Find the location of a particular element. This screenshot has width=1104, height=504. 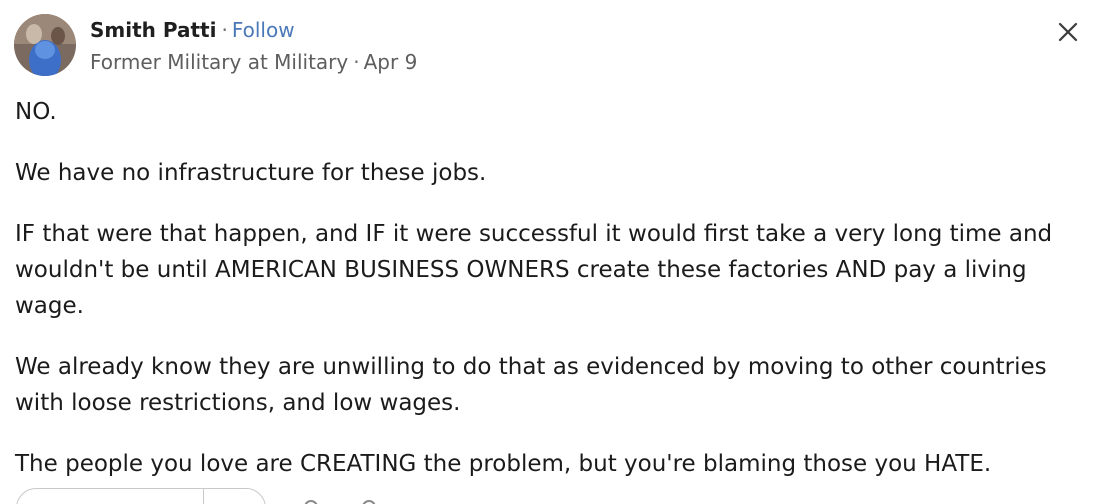

follow-link: Follow is located at coordinates (263, 30).